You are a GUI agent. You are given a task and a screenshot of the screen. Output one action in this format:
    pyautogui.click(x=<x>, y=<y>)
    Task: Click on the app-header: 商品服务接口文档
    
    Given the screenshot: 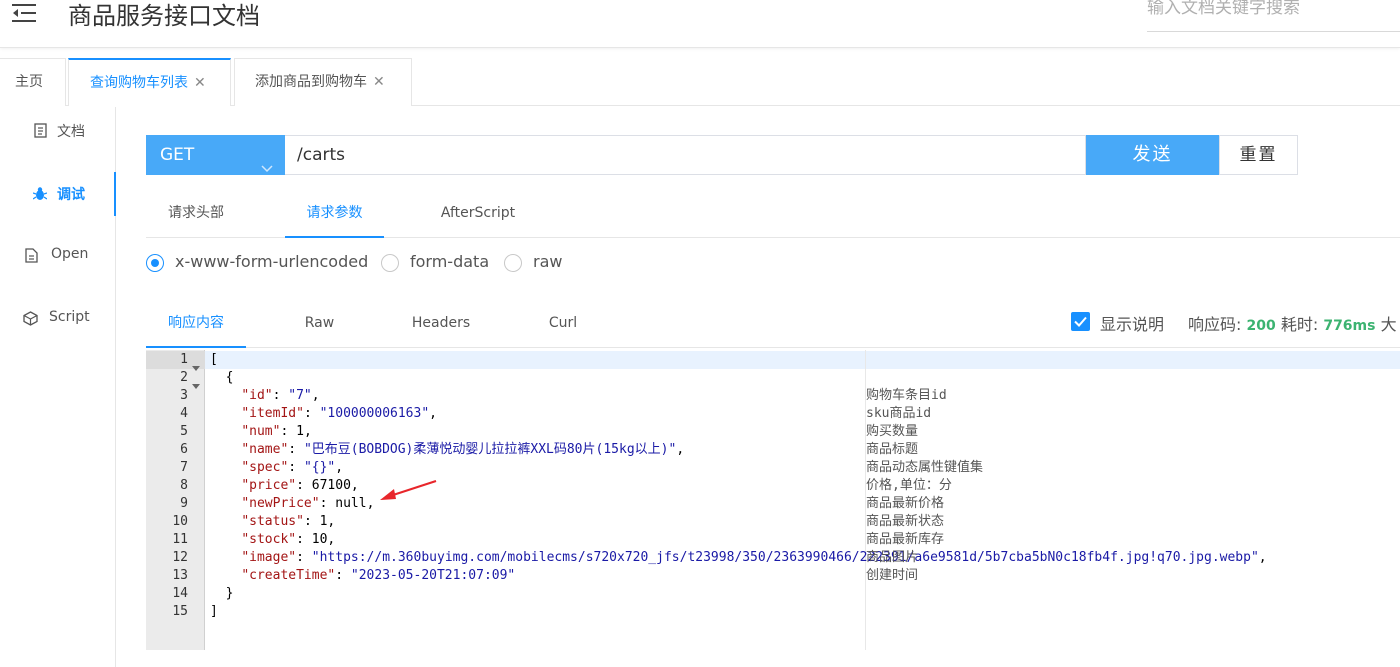 What is the action you would take?
    pyautogui.click(x=700, y=24)
    